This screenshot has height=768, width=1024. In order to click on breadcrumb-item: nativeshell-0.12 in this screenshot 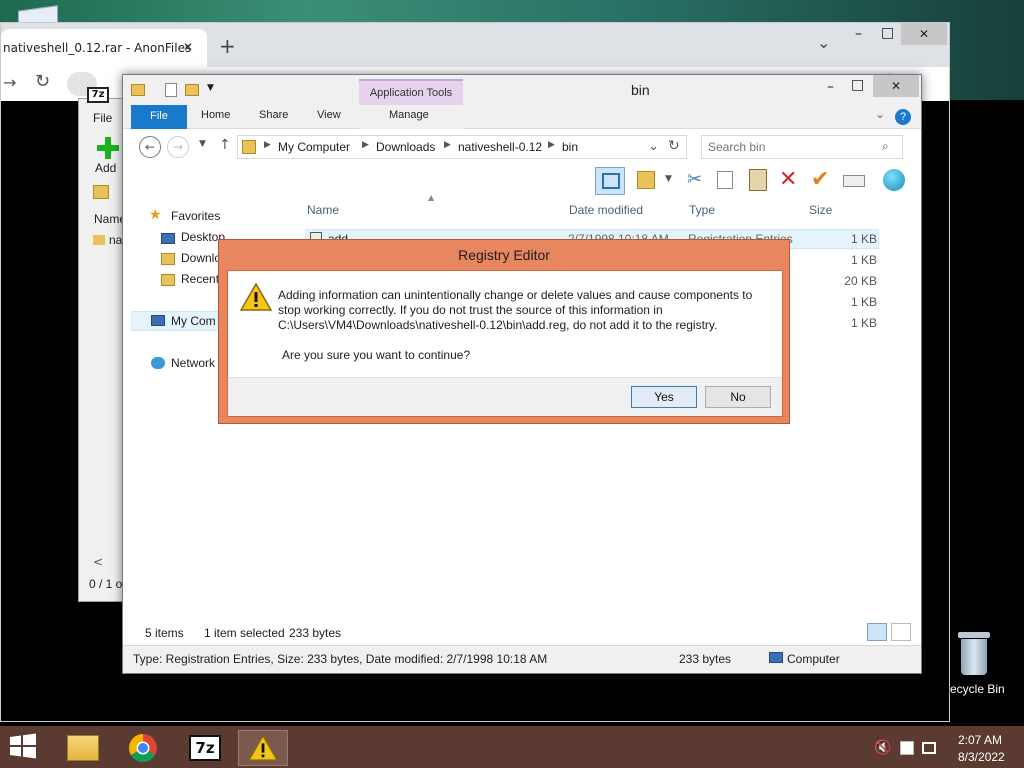, I will do `click(500, 147)`.